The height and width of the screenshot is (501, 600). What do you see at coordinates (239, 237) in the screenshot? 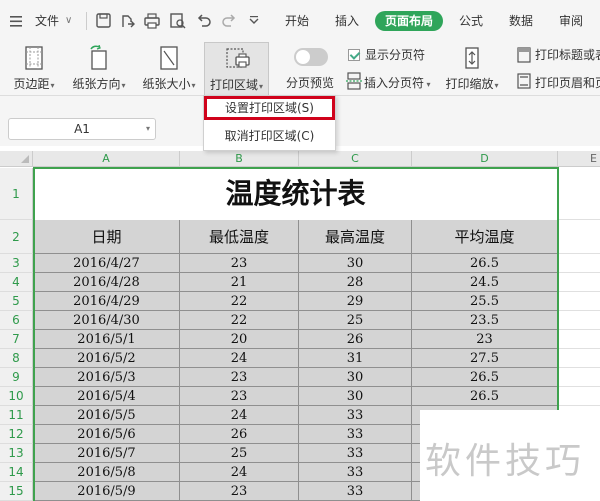
I see `column-title-cell: 最低温度` at bounding box center [239, 237].